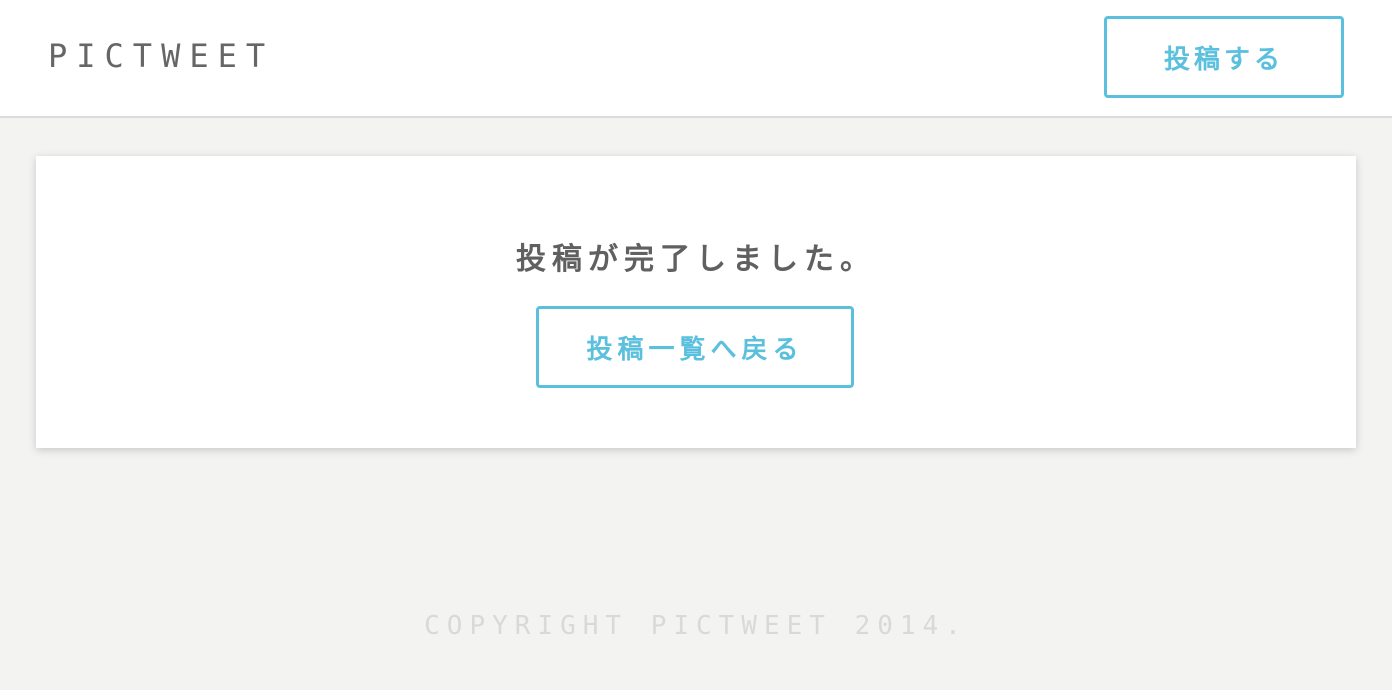  Describe the element at coordinates (696, 626) in the screenshot. I see `copyright-footer: COPYRIGHT PICTWEET 2014.` at that location.